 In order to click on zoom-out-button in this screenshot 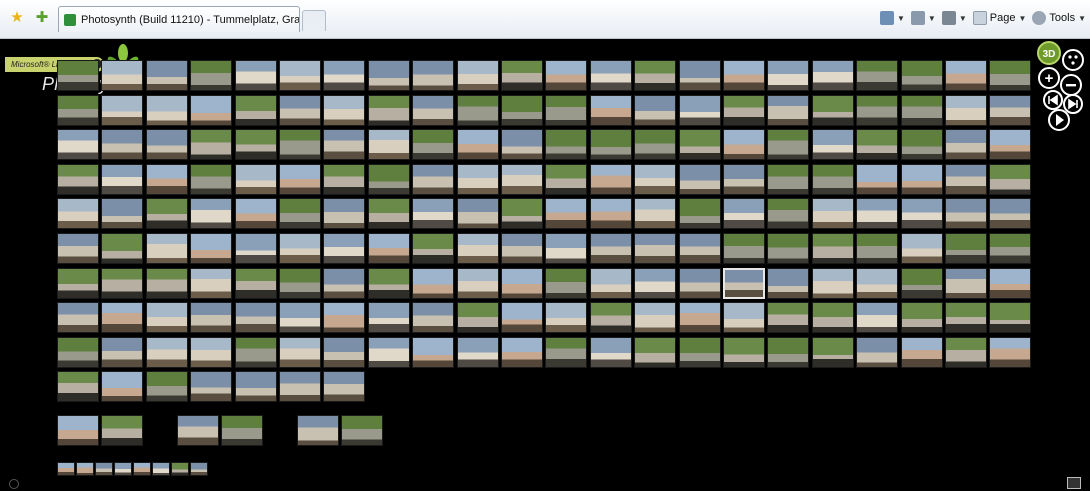, I will do `click(1071, 85)`.